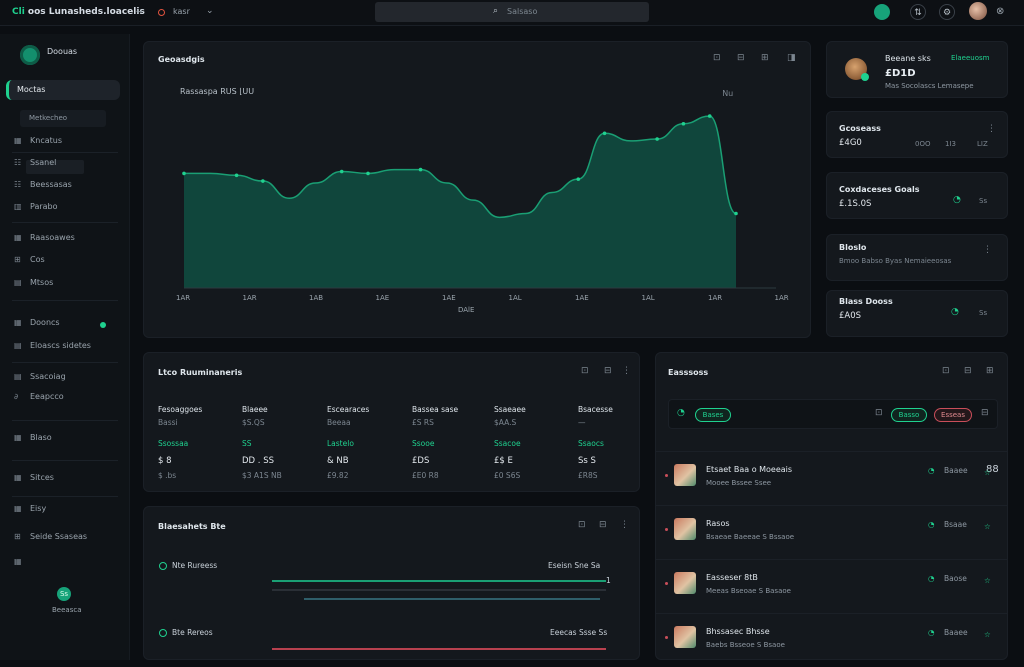  What do you see at coordinates (39, 396) in the screenshot?
I see `sidebar-item: ∂ Eeapcco` at bounding box center [39, 396].